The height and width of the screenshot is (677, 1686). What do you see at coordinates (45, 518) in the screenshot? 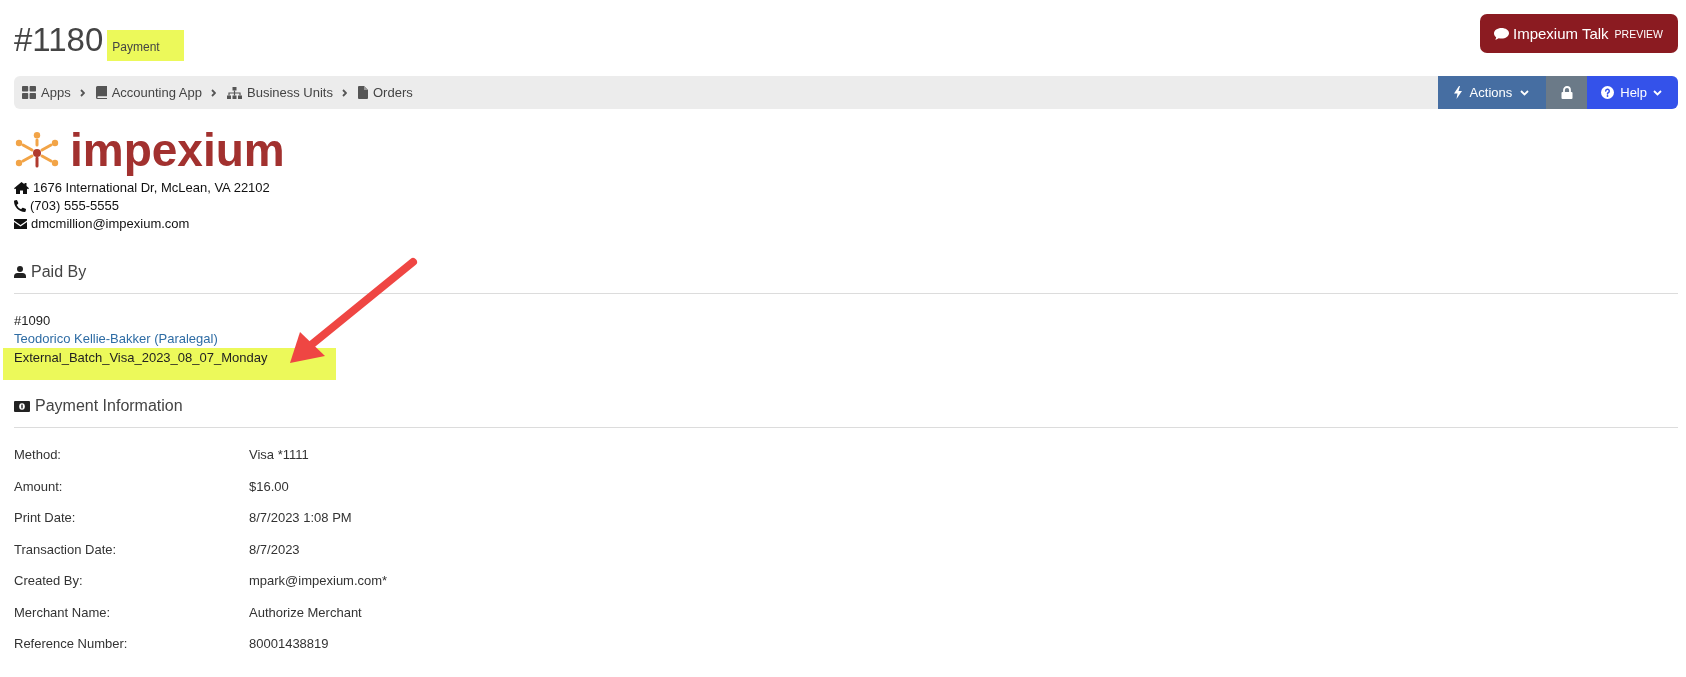
I see `field-label: Print Date:` at bounding box center [45, 518].